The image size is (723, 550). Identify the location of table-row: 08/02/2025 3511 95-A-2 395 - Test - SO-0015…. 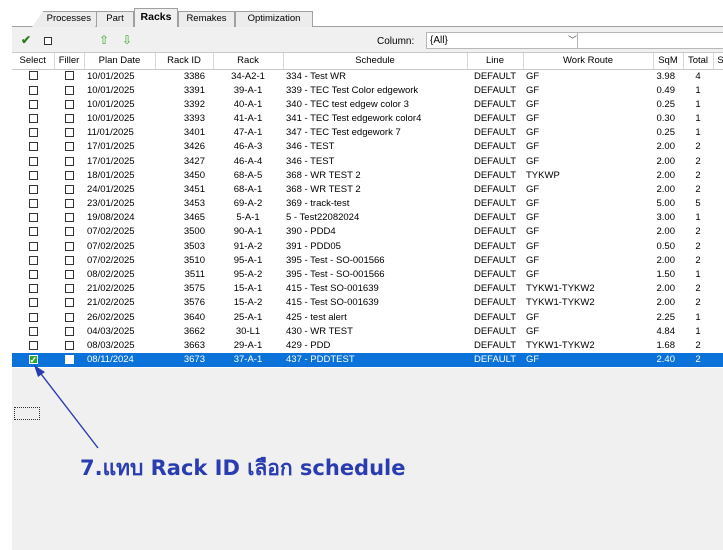
(367, 275).